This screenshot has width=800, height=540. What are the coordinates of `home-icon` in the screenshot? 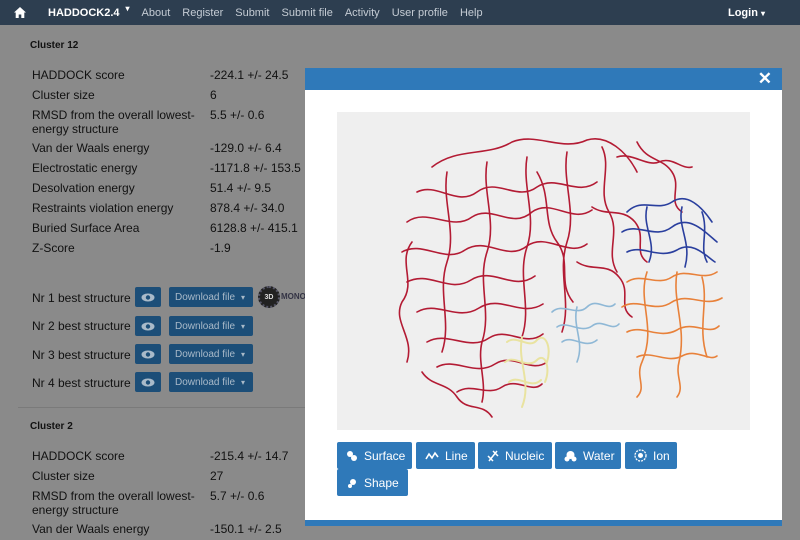 It's located at (20, 12).